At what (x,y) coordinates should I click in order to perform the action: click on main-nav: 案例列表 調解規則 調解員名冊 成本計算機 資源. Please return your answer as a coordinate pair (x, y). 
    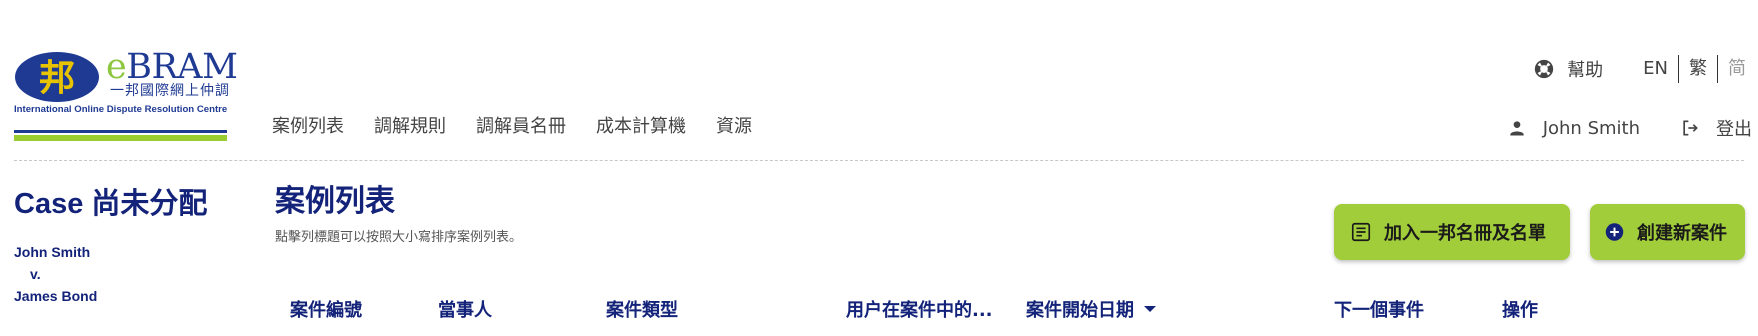
    Looking at the image, I should click on (527, 125).